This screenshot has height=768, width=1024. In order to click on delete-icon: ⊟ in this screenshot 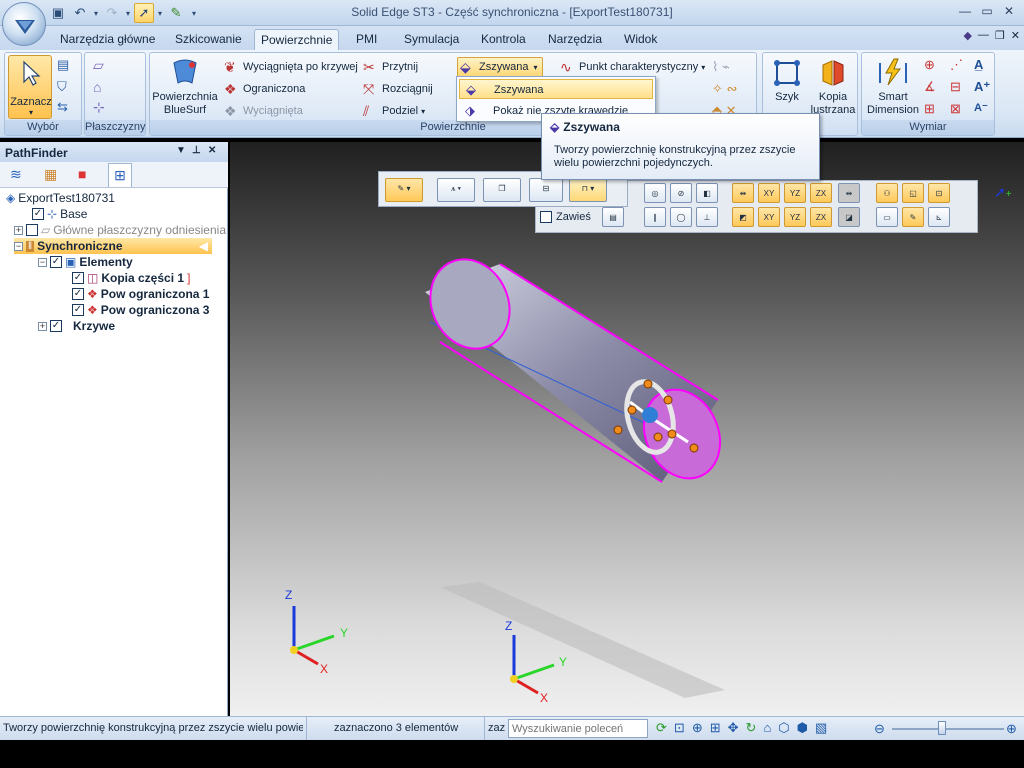, I will do `click(546, 190)`.